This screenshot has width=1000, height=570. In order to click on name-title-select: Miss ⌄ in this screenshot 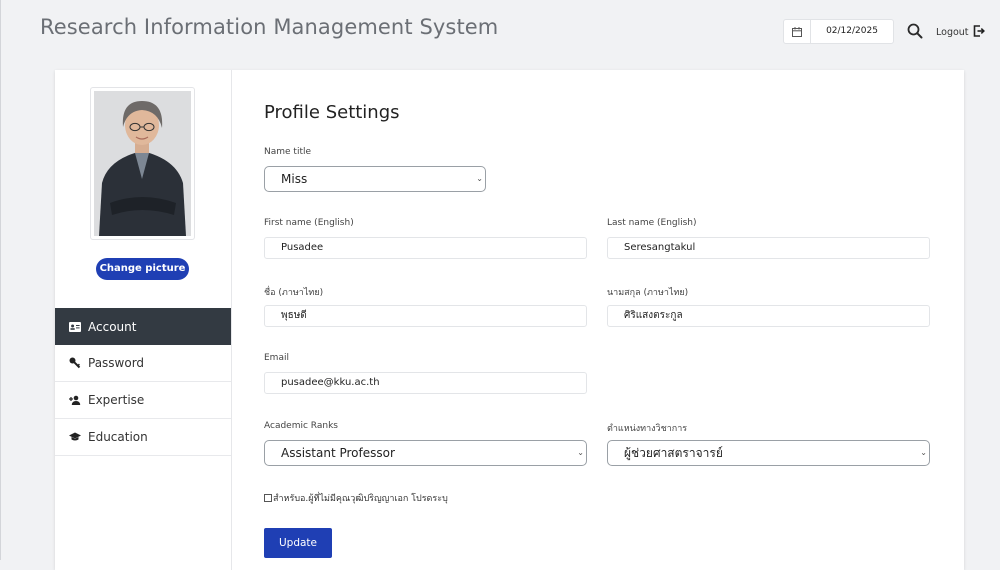, I will do `click(375, 179)`.